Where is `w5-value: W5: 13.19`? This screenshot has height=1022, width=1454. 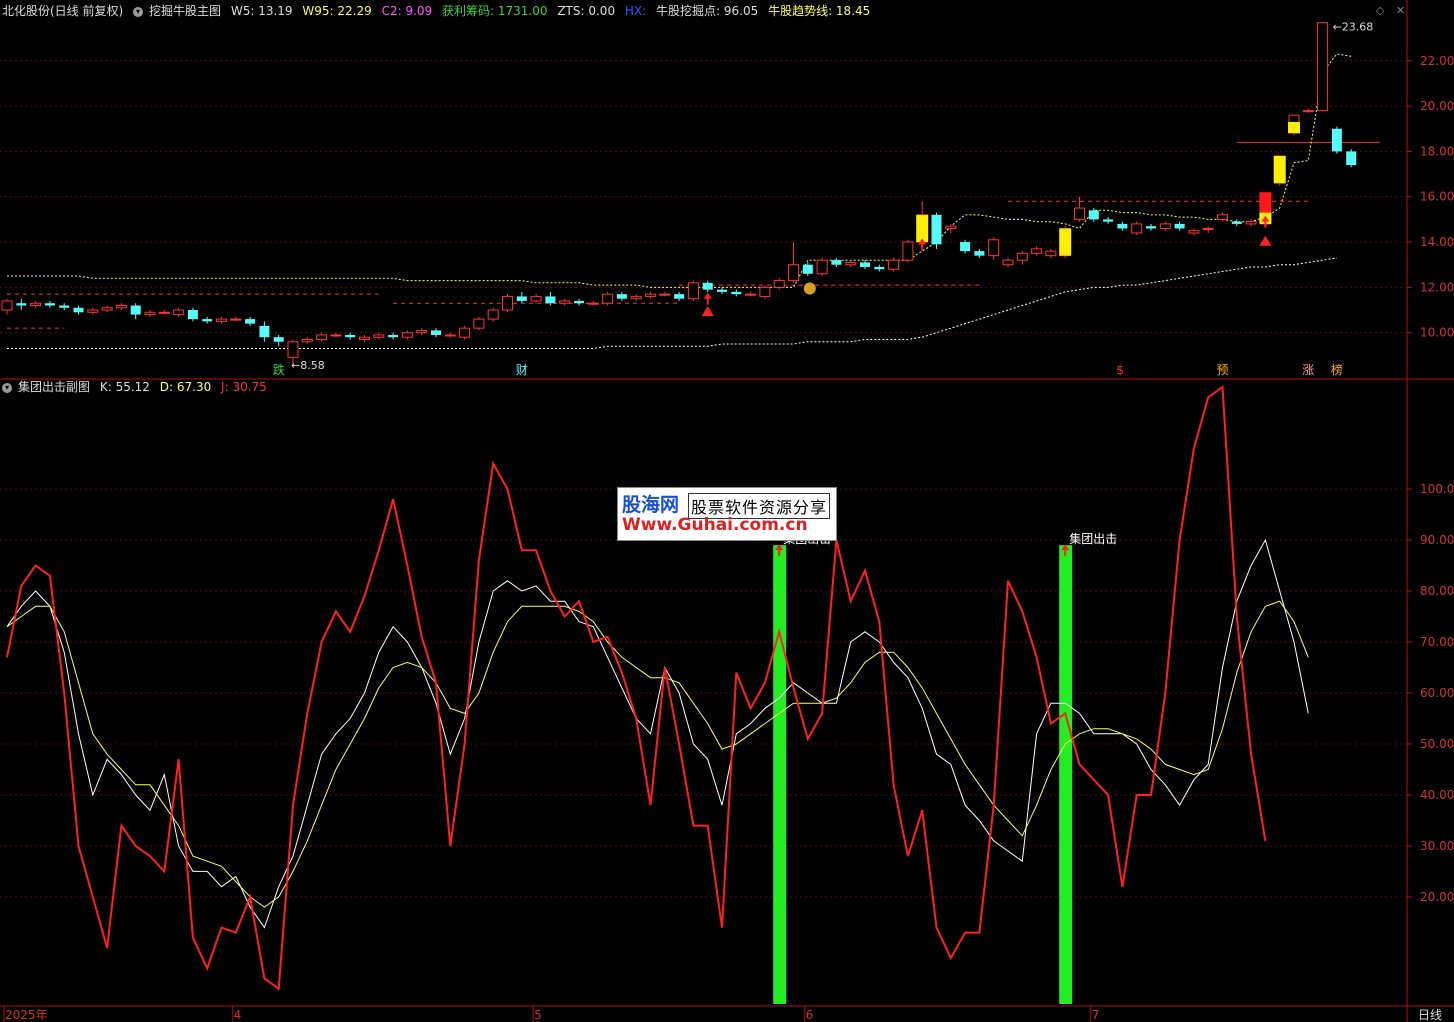
w5-value: W5: 13.19 is located at coordinates (261, 11).